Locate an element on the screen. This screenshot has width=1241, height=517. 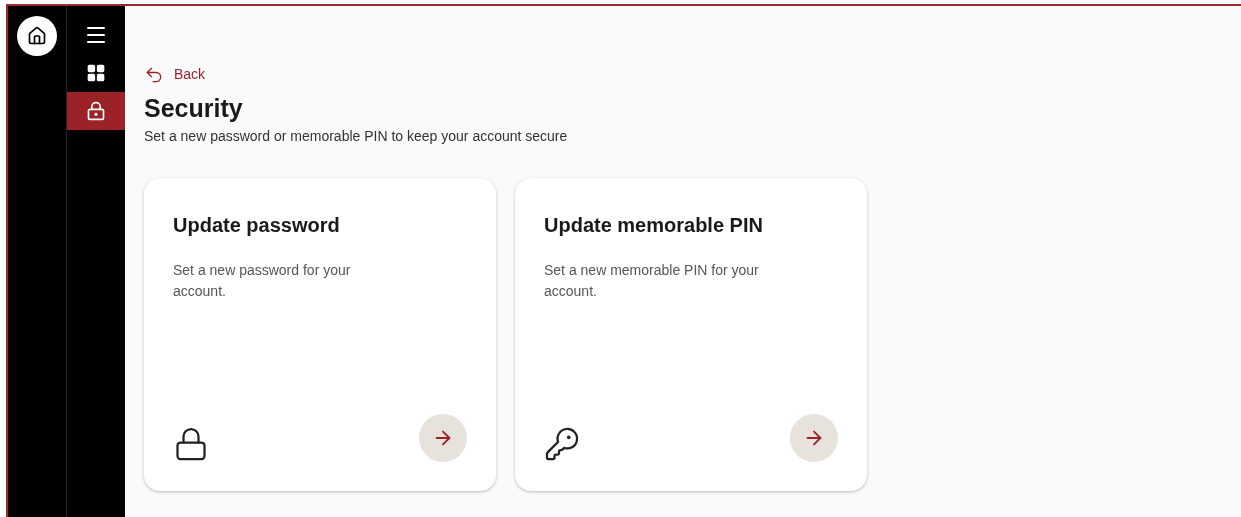
card-description: Set a new password for your account. is located at coordinates (262, 281).